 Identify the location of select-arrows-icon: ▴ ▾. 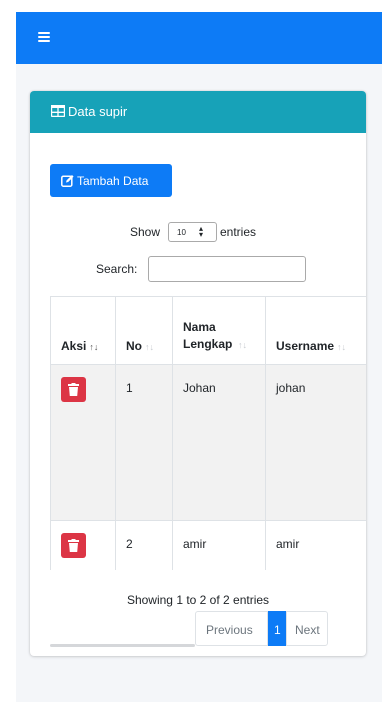
(201, 231).